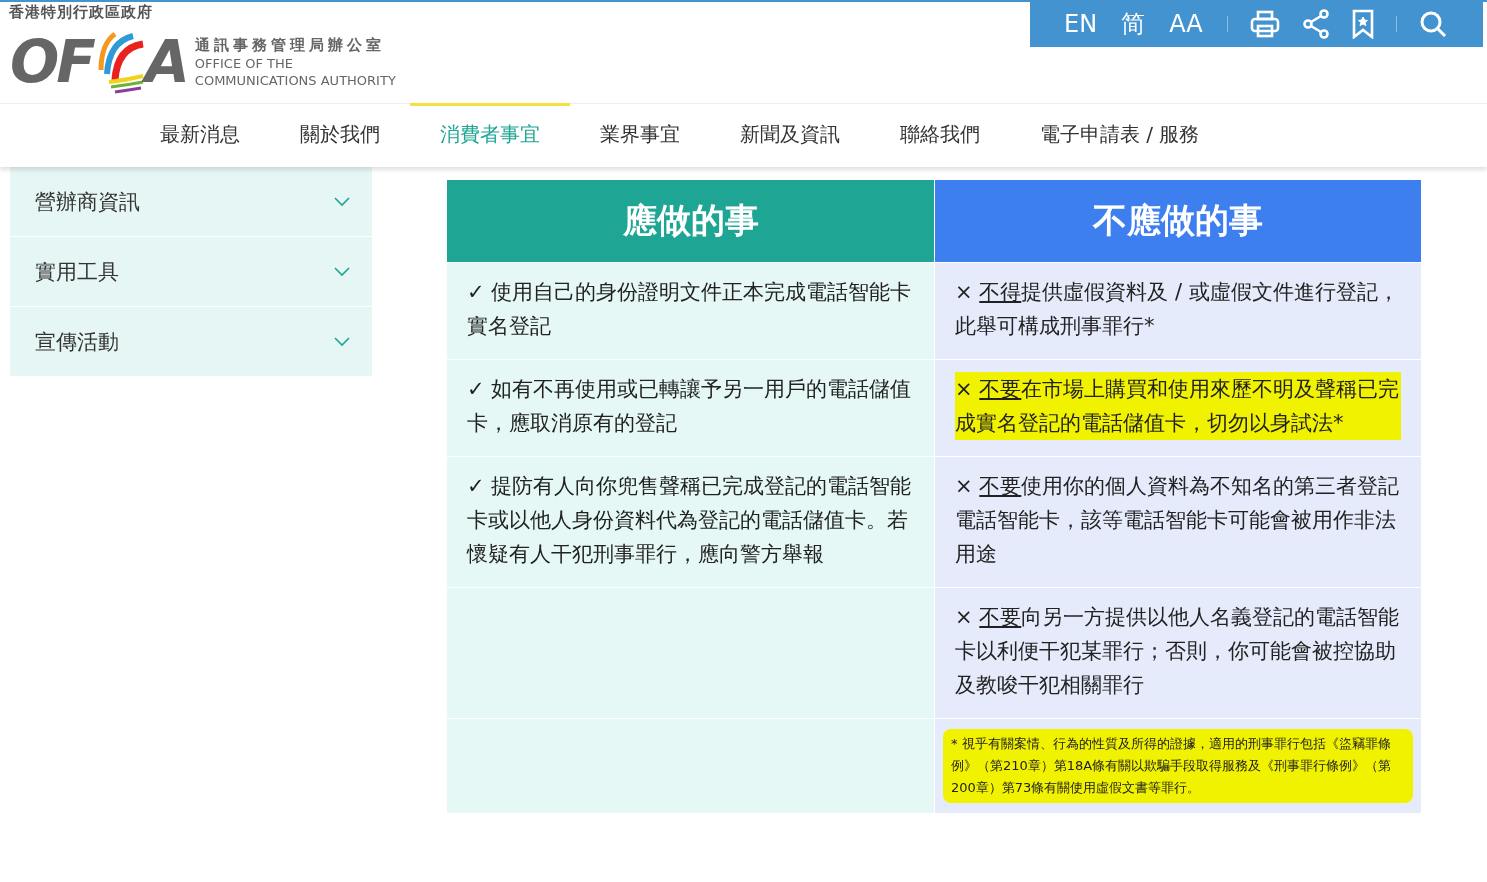 This screenshot has width=1487, height=882. Describe the element at coordinates (1178, 766) in the screenshot. I see `footnote: * 視乎有關案情、行為的性質及所得的證據，適用的刑事罪行包括《盜竊罪條例》（第210章）第18A條有關以欺騙手段取得服務及《刑事罪行條例》（第200章）第73條有關使用虛假文書等罪行。` at that location.